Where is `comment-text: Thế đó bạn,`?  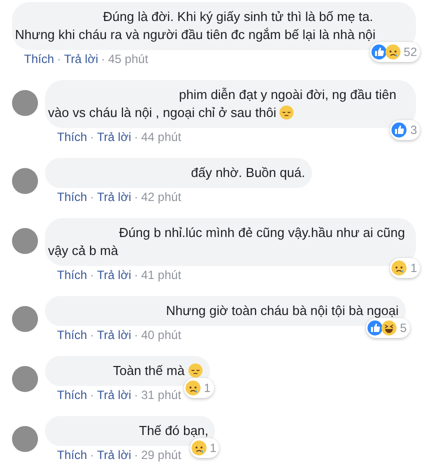 comment-text: Thế đó bạn, is located at coordinates (173, 430).